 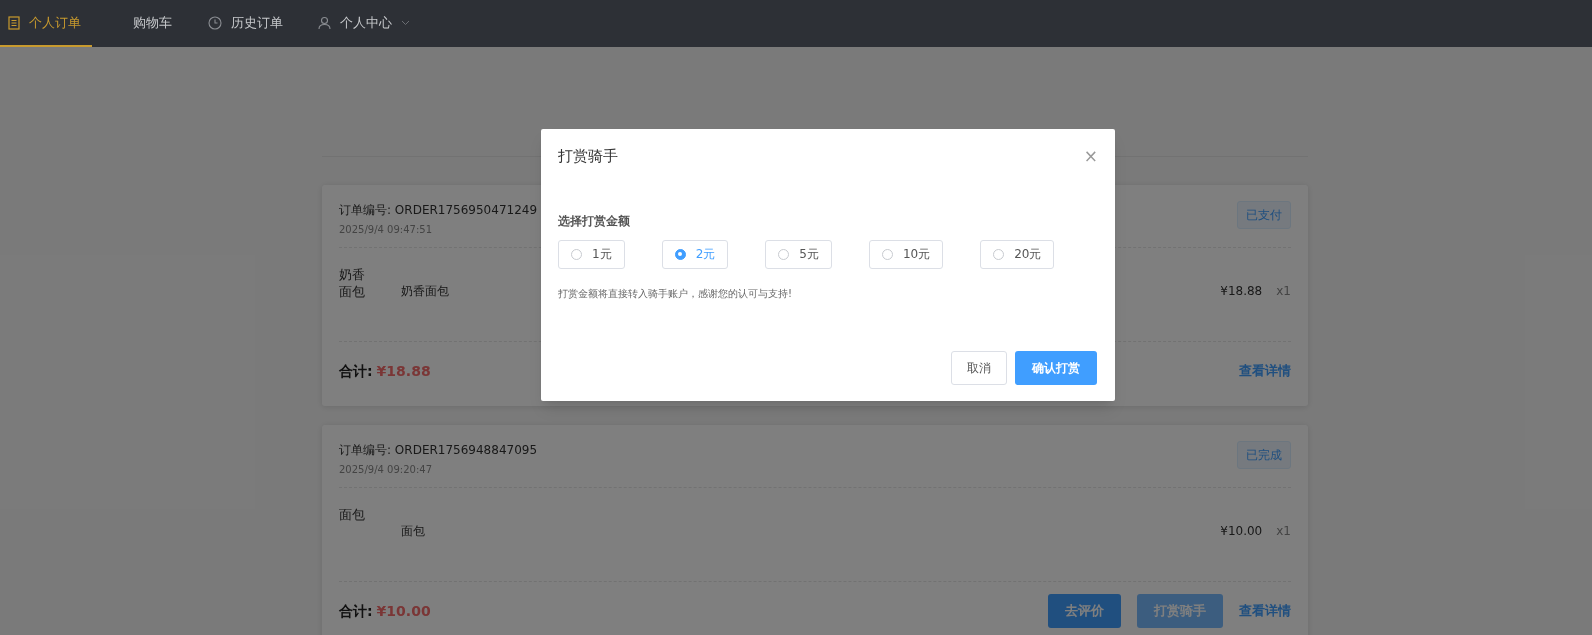 I want to click on user-icon, so click(x=324, y=22).